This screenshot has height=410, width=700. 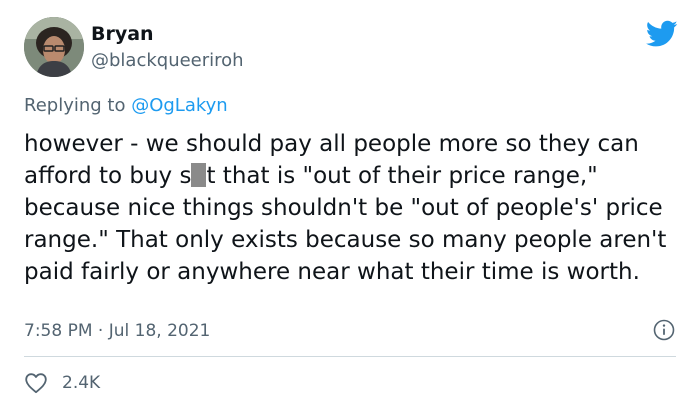 What do you see at coordinates (350, 356) in the screenshot?
I see `divider` at bounding box center [350, 356].